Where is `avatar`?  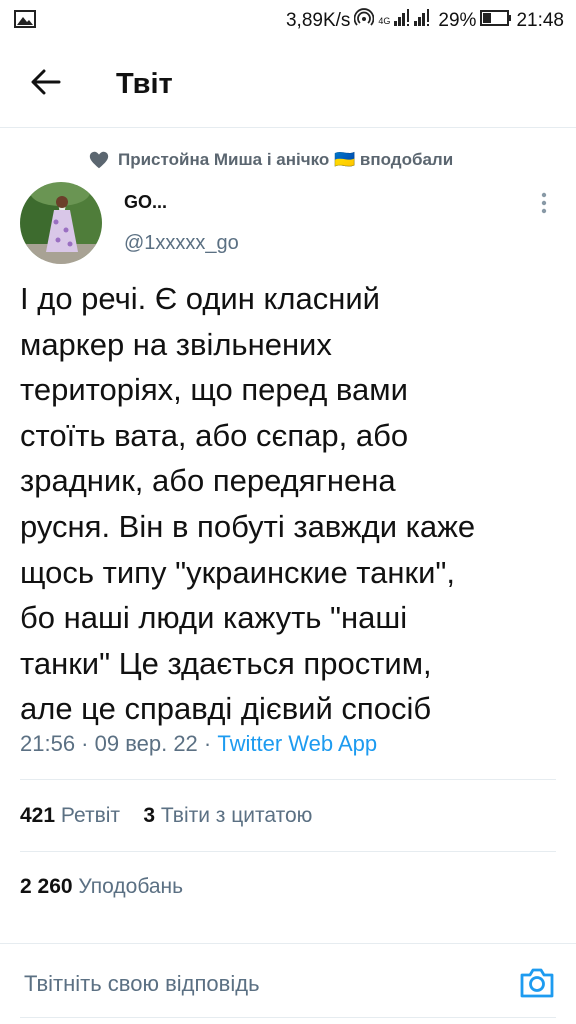 avatar is located at coordinates (61, 223).